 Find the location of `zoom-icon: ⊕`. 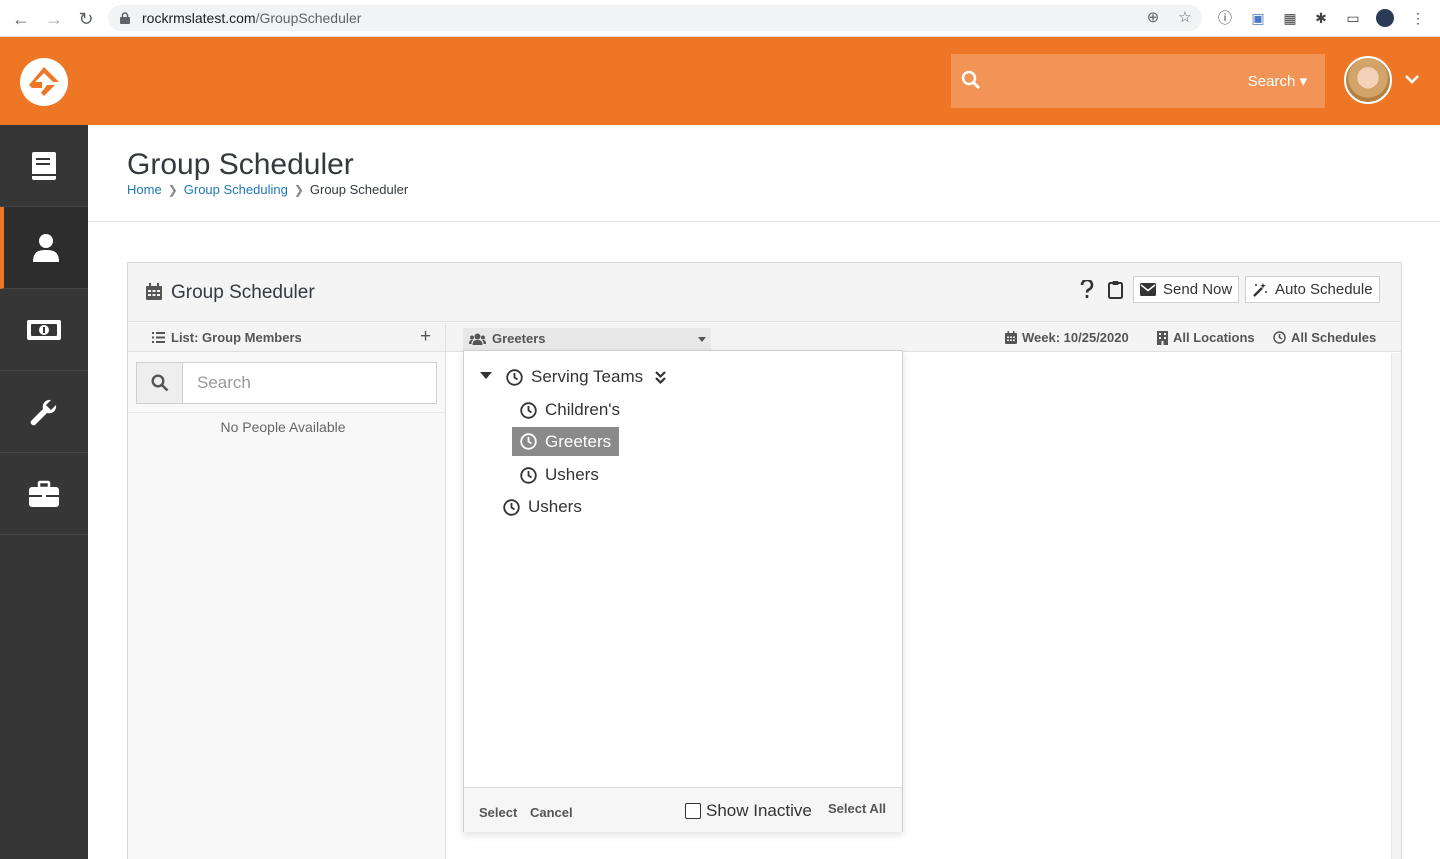

zoom-icon: ⊕ is located at coordinates (1153, 18).